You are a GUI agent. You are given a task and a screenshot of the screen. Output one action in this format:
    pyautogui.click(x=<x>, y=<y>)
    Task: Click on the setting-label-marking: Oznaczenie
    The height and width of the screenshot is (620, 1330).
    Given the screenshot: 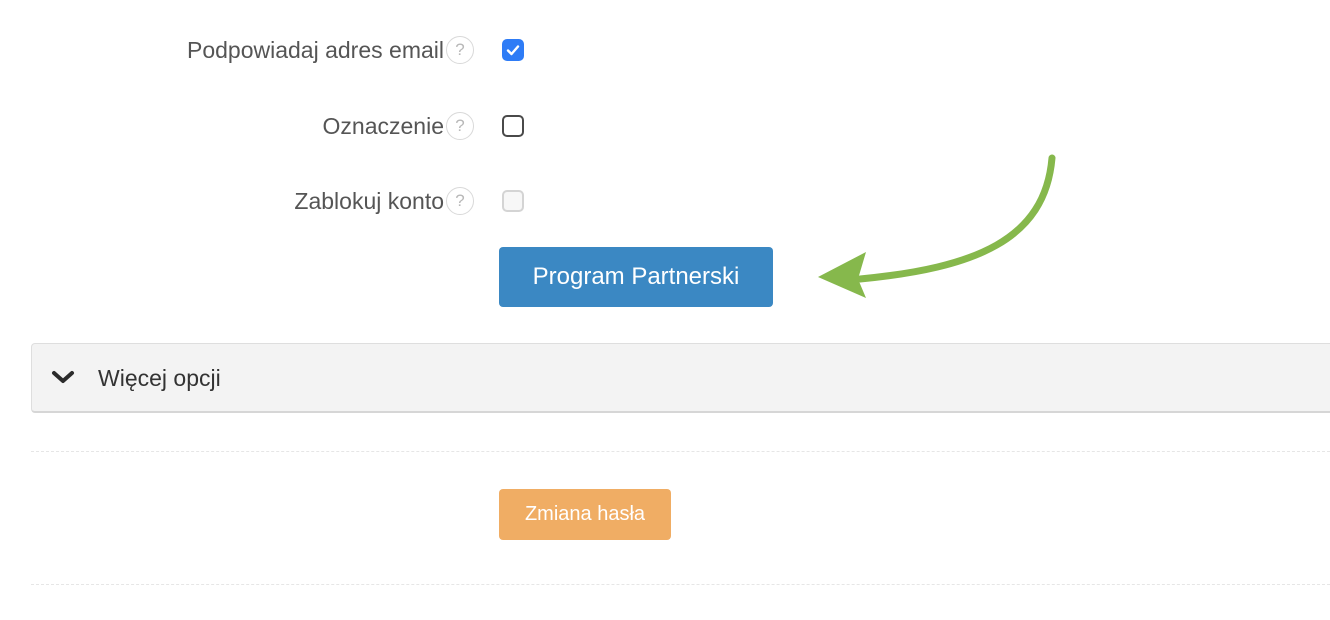 What is the action you would take?
    pyautogui.click(x=383, y=126)
    